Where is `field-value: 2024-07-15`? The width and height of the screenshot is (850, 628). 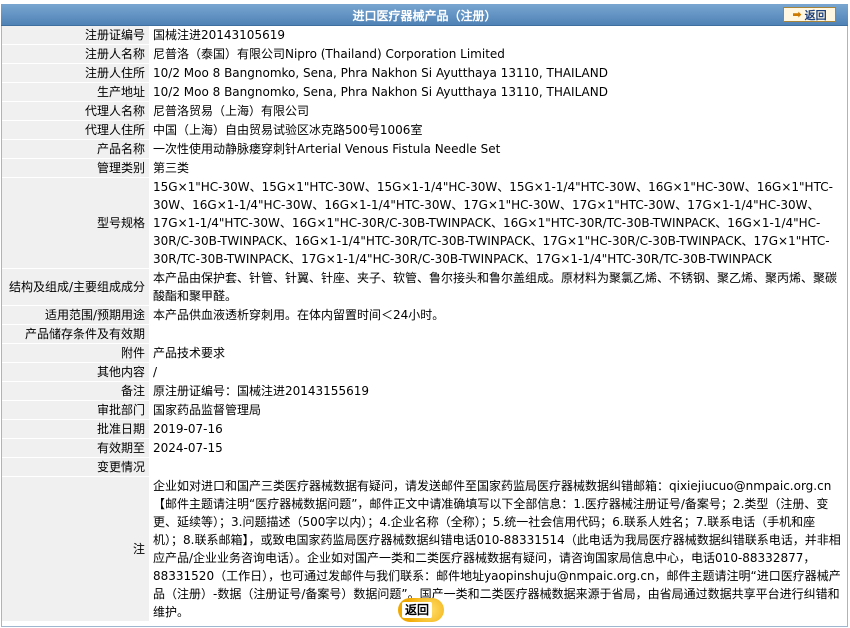
field-value: 2024-07-15 is located at coordinates (498, 448).